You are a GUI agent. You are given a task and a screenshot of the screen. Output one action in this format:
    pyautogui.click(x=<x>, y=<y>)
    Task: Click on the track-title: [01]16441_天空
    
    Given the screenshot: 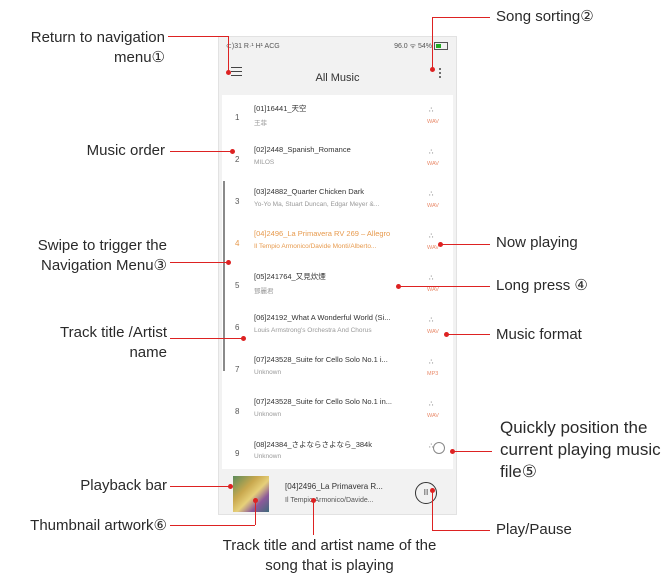 What is the action you would take?
    pyautogui.click(x=280, y=108)
    